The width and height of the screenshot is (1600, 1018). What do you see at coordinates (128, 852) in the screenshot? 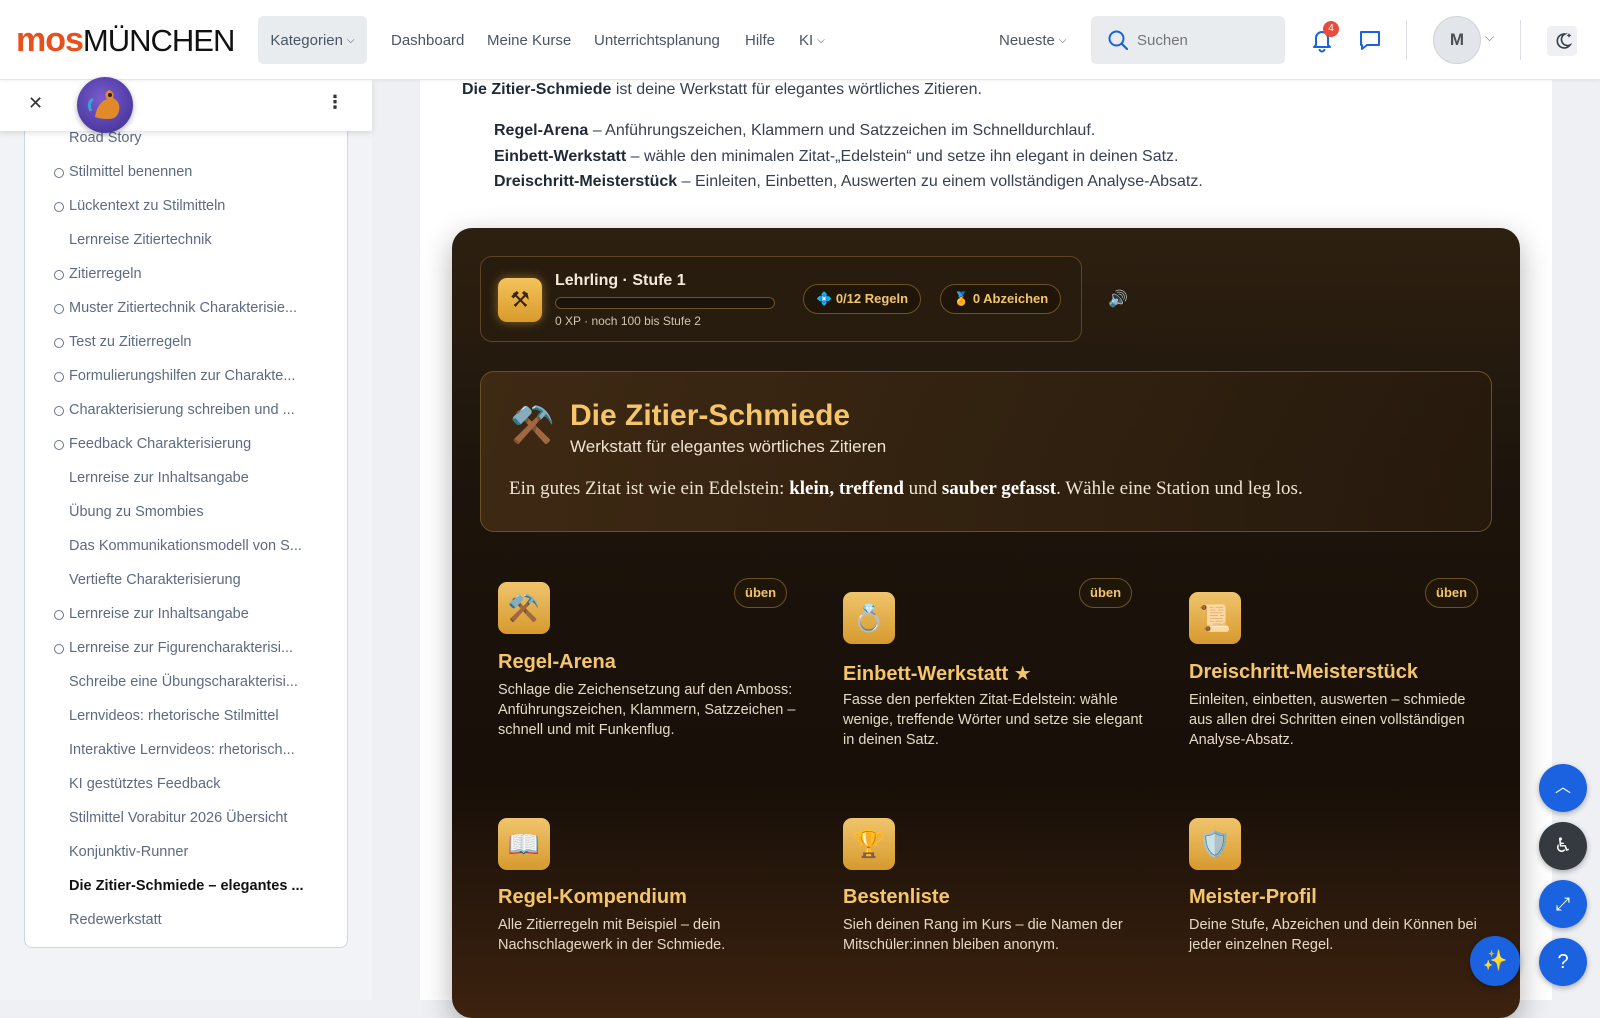
I see `sidebar-item: Konjunktiv-Runner` at bounding box center [128, 852].